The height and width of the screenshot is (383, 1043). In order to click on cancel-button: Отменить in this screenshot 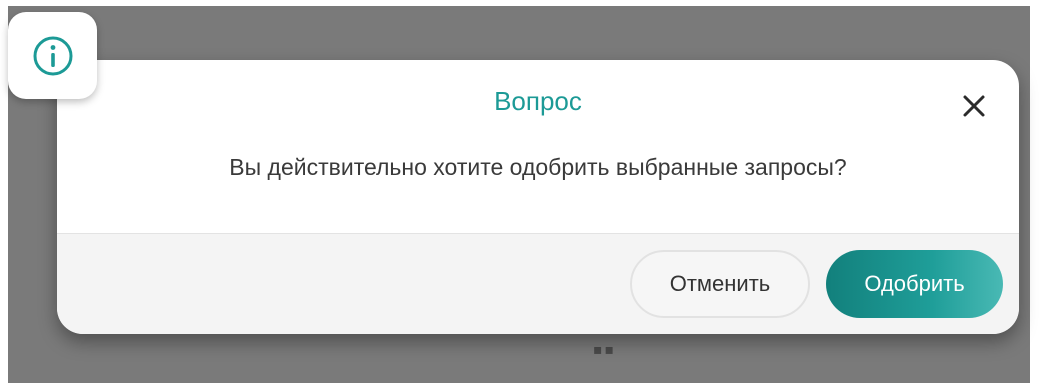, I will do `click(720, 284)`.